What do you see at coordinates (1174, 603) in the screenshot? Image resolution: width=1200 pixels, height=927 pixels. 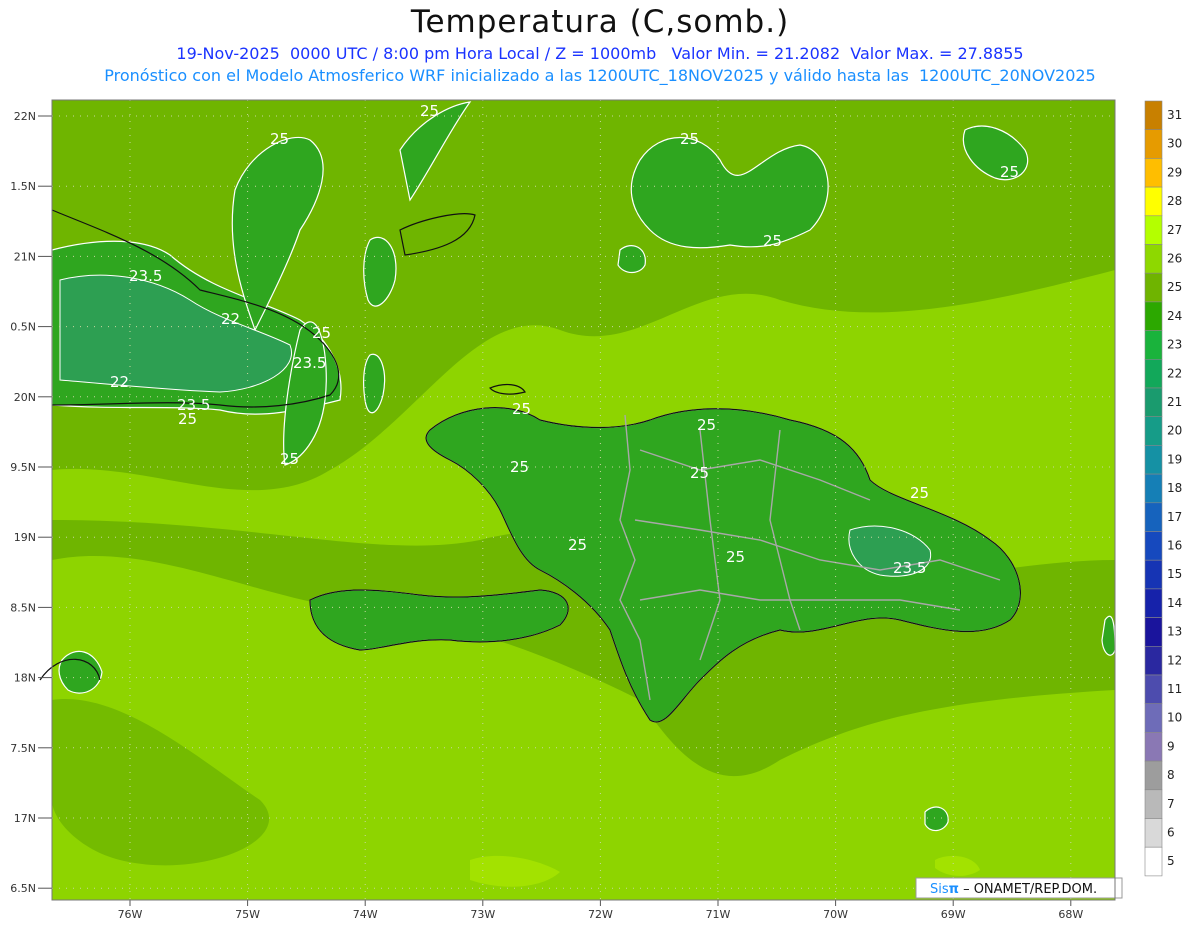 I see `colorbar-label: 14` at bounding box center [1174, 603].